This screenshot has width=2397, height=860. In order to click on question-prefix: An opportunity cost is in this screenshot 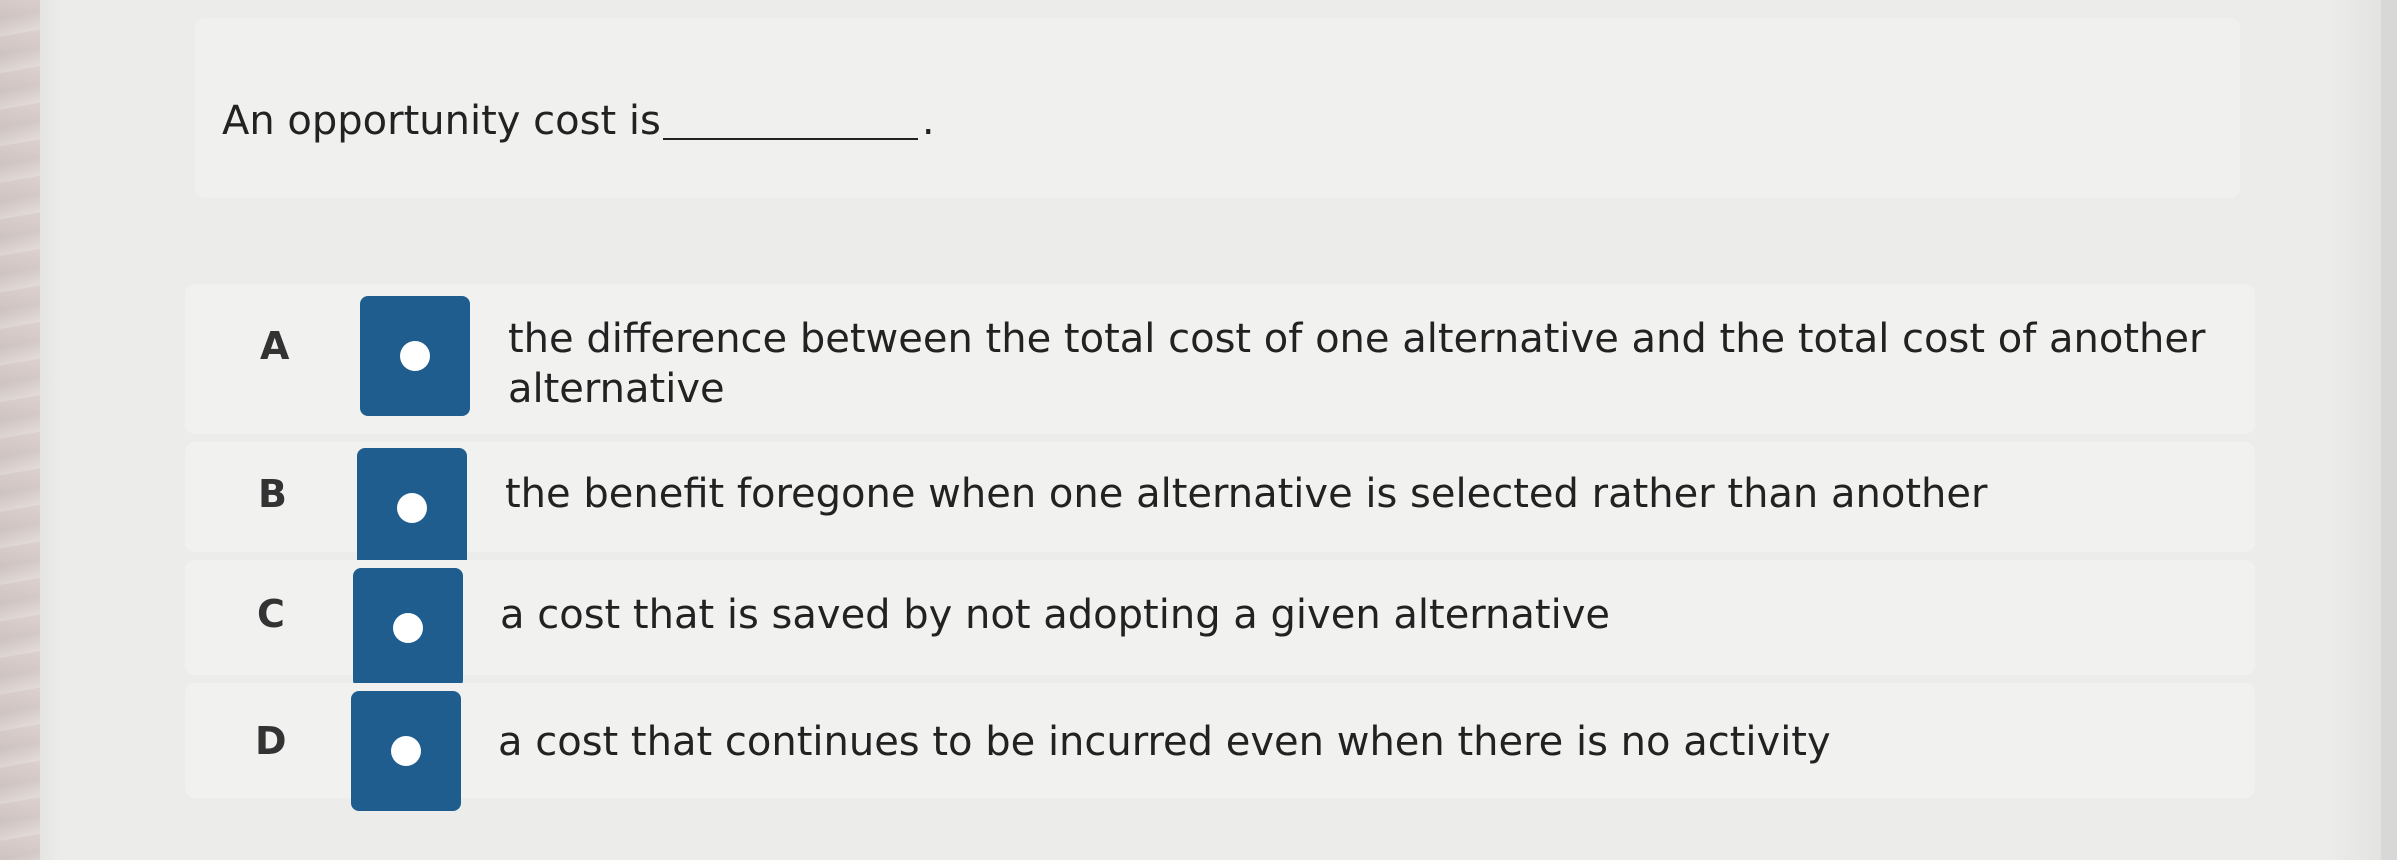, I will do `click(441, 121)`.